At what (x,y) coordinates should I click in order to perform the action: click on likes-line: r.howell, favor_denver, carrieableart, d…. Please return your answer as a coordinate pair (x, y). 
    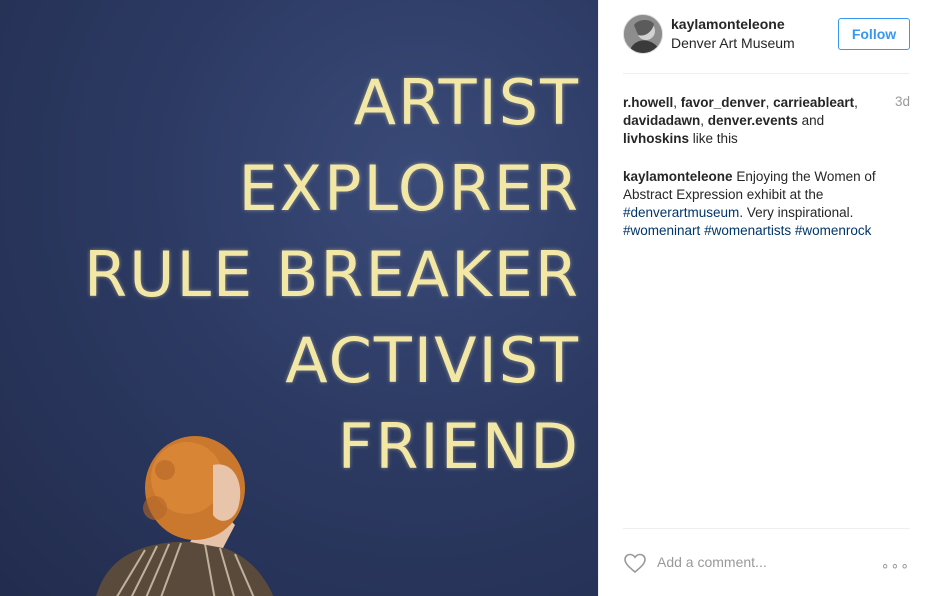
    Looking at the image, I should click on (740, 120).